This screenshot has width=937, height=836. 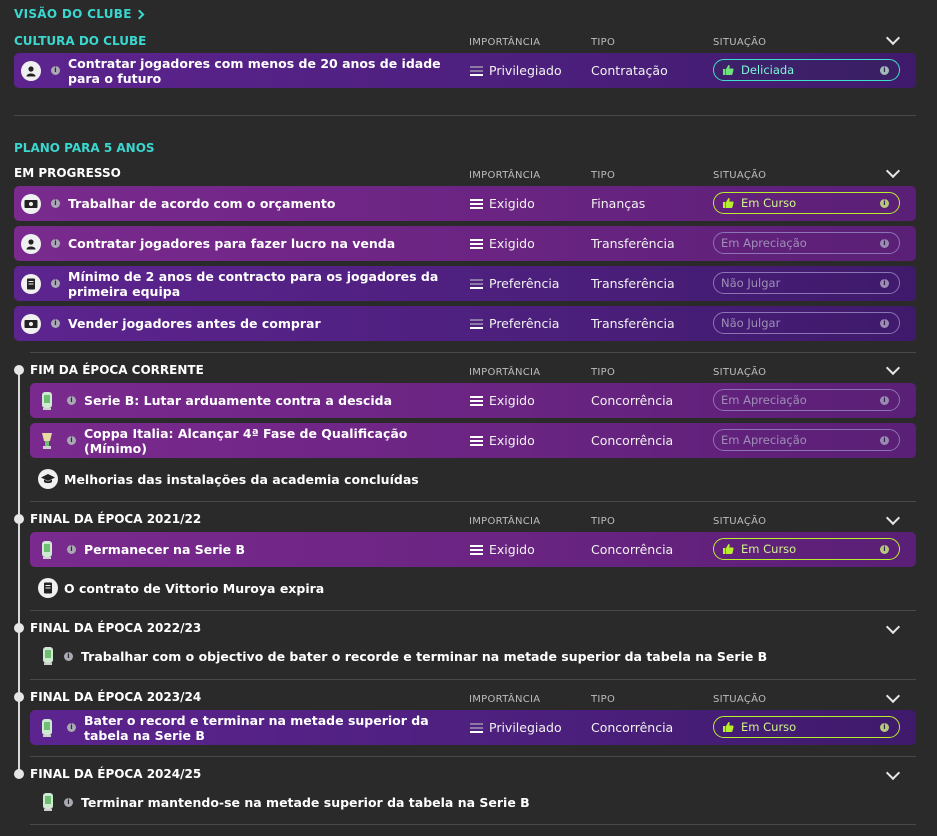 What do you see at coordinates (629, 70) in the screenshot?
I see `type-cell: Contratação` at bounding box center [629, 70].